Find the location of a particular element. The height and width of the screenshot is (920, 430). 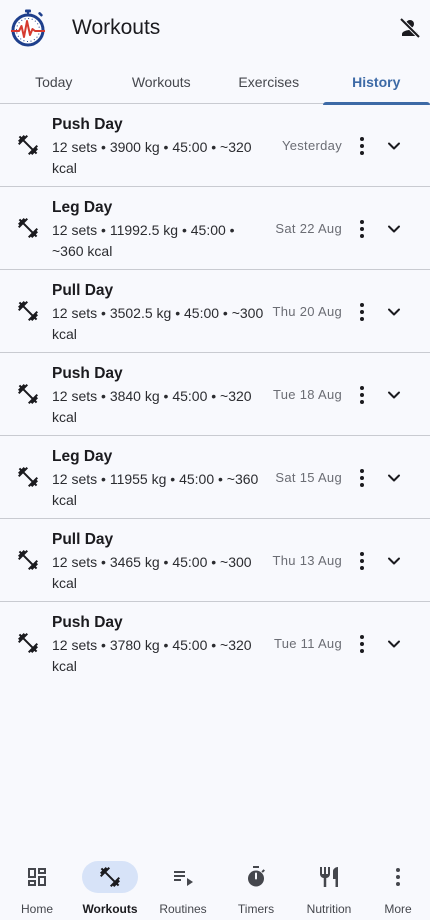

nav-routines: Routines is located at coordinates (183, 884).